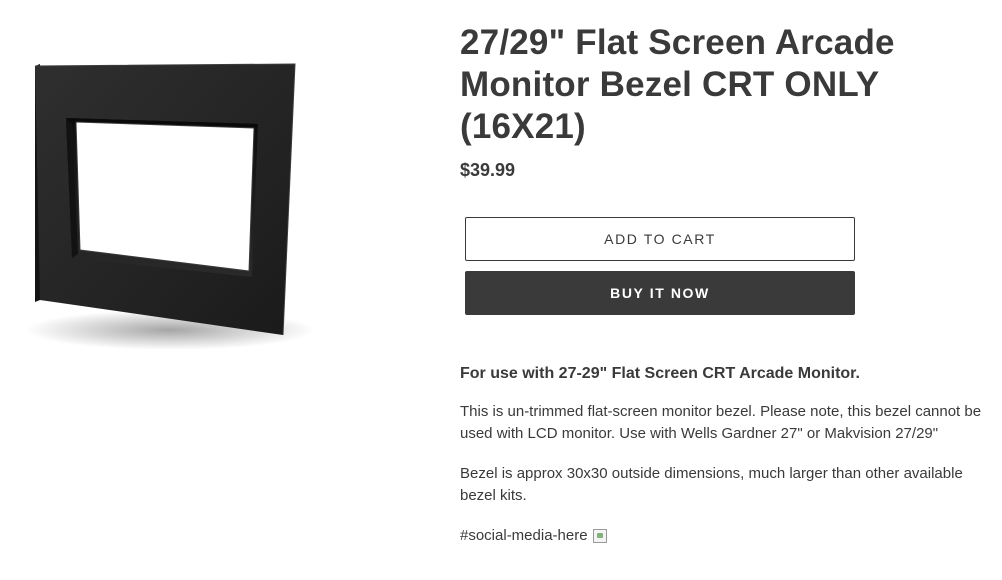 The height and width of the screenshot is (580, 1002). I want to click on add-to-cart-button: ADD TO CART, so click(660, 239).